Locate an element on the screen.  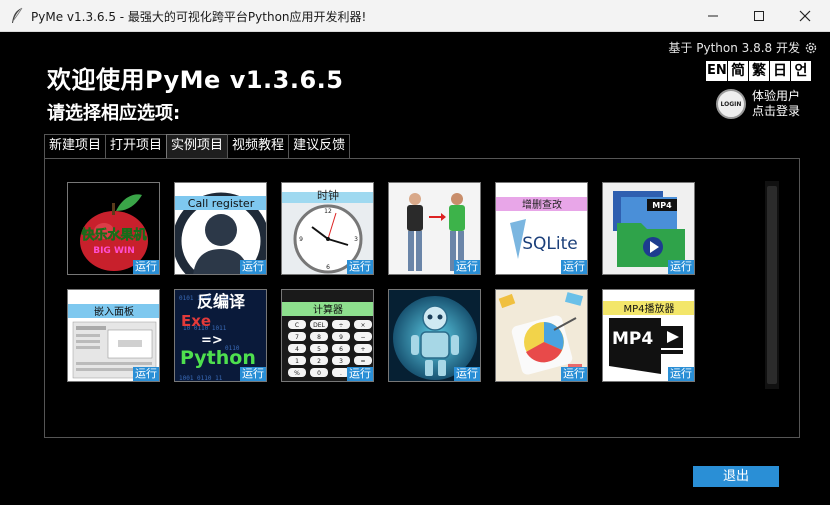
svg-text: BIG WIN is located at coordinates (114, 251).